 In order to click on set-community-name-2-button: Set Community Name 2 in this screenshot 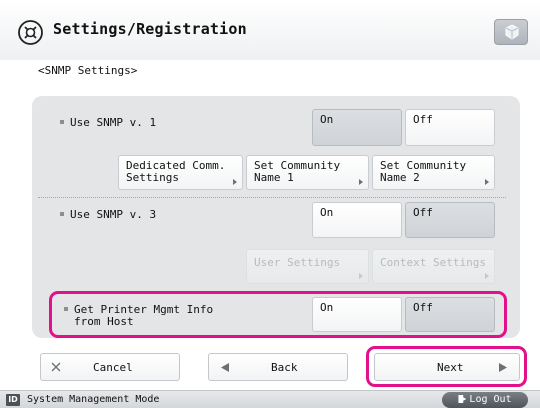, I will do `click(433, 172)`.